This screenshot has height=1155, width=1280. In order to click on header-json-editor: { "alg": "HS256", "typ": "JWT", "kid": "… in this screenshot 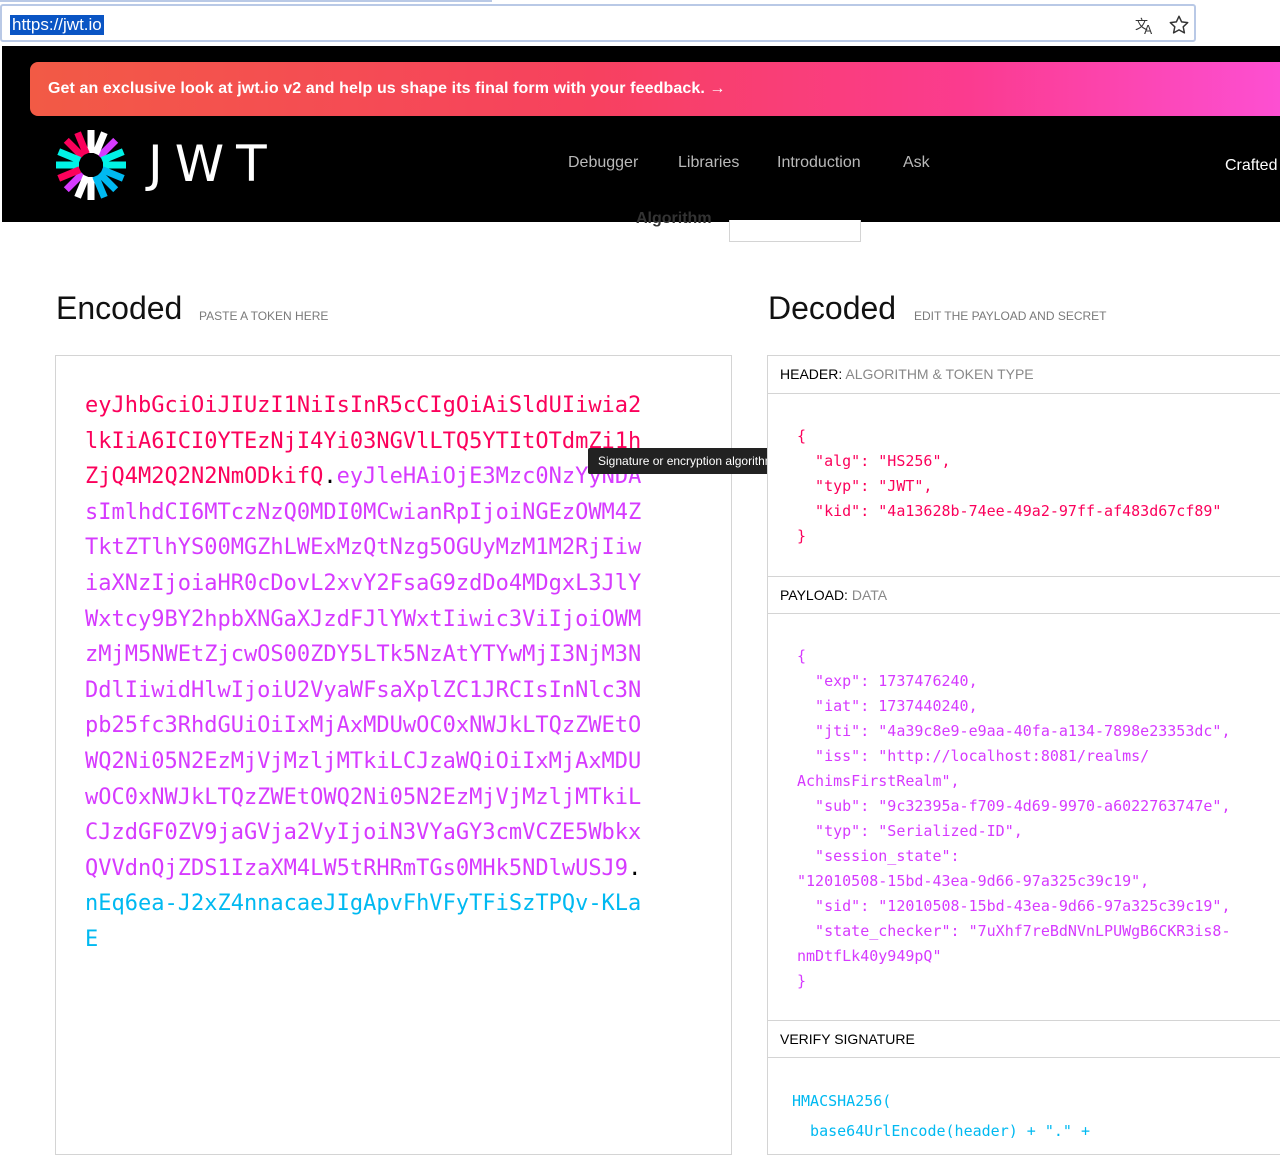, I will do `click(1038, 486)`.